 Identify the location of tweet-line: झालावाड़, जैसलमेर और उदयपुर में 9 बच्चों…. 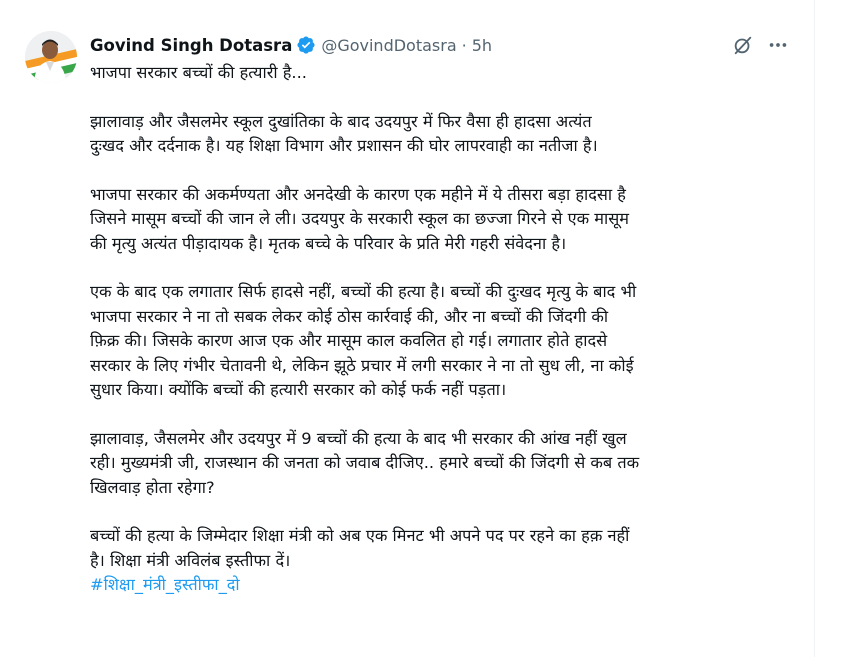
(358, 438).